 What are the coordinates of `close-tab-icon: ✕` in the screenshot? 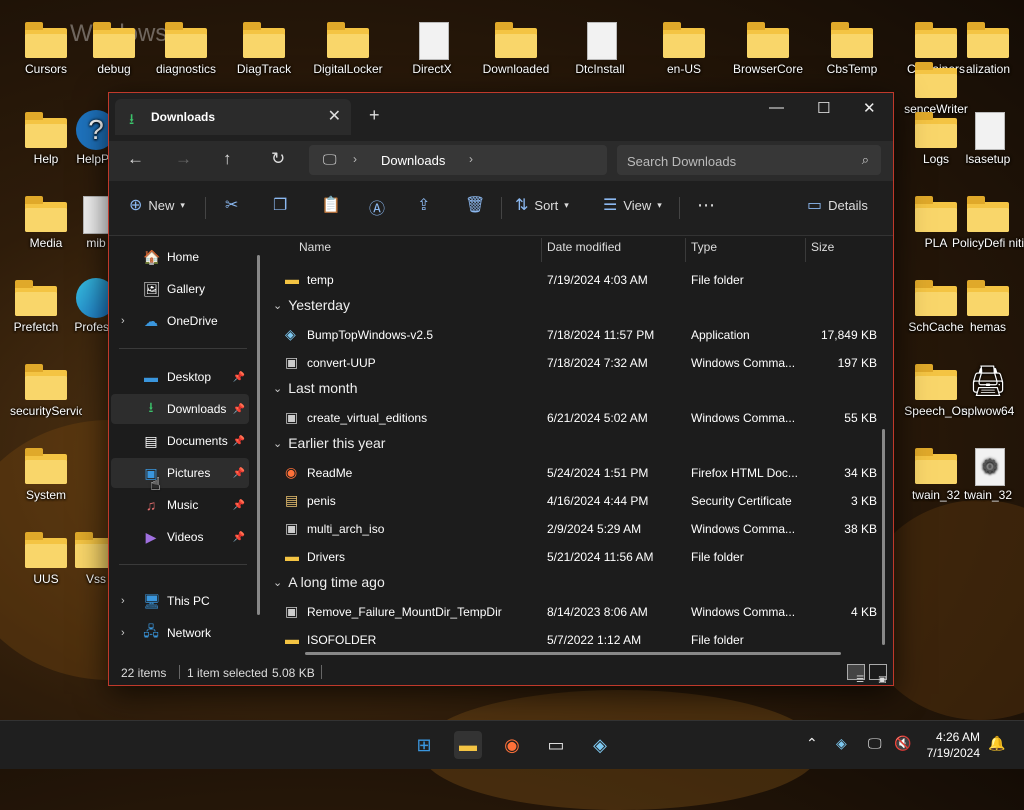 It's located at (334, 116).